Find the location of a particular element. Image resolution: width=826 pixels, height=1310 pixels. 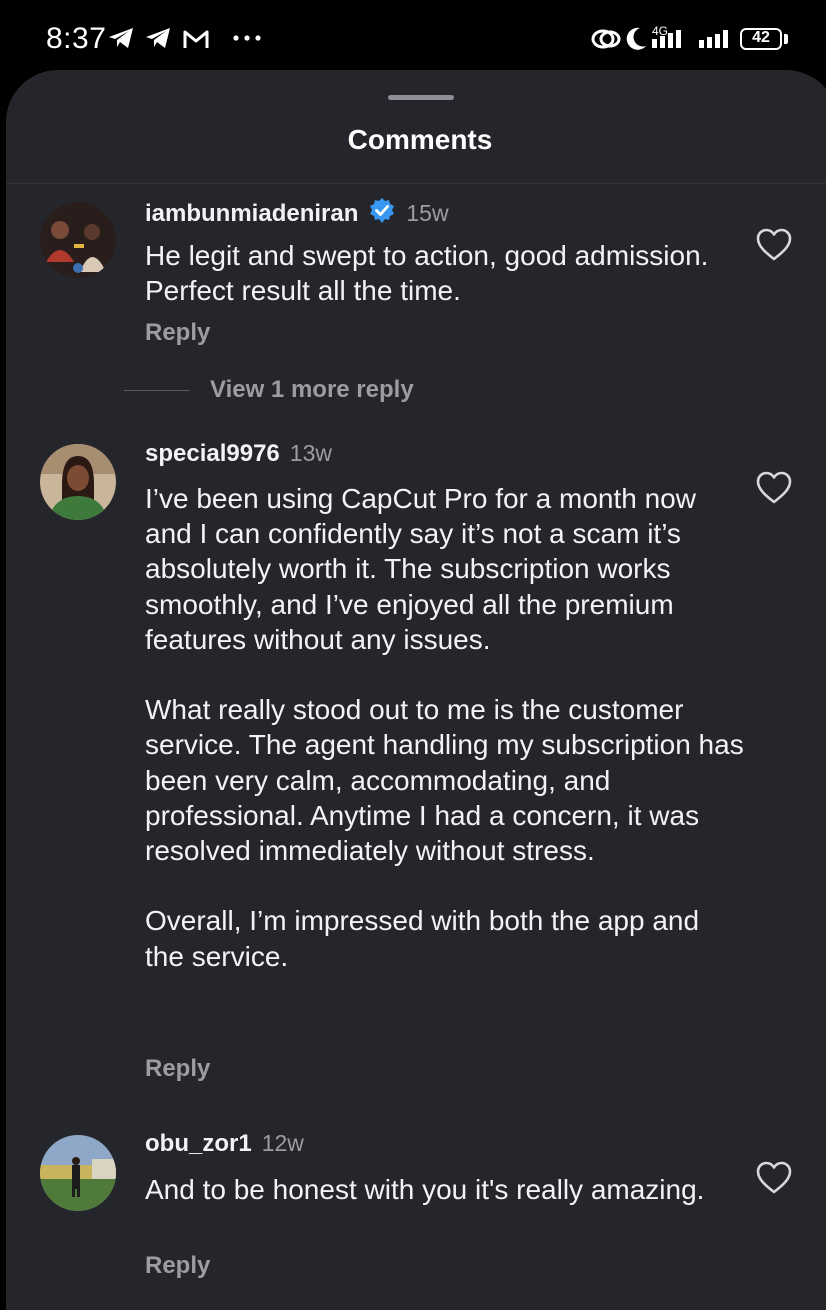

comment-age: 15w is located at coordinates (427, 213).